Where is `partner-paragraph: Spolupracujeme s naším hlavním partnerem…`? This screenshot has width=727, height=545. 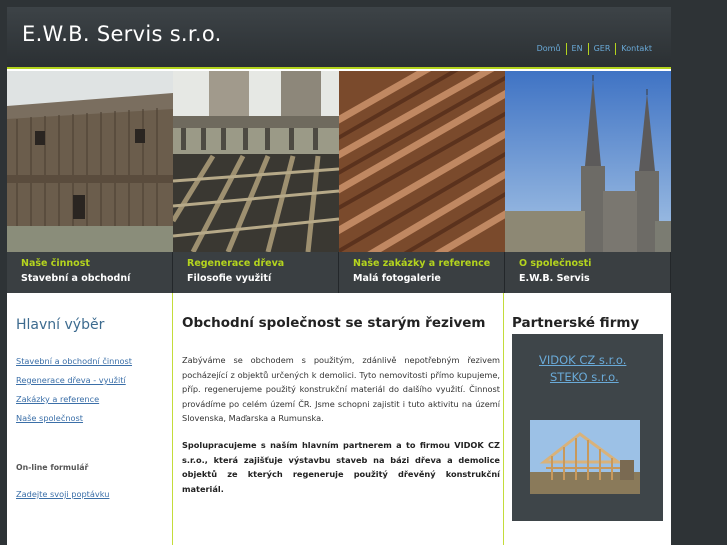 partner-paragraph: Spolupracujeme s naším hlavním partnerem… is located at coordinates (341, 466).